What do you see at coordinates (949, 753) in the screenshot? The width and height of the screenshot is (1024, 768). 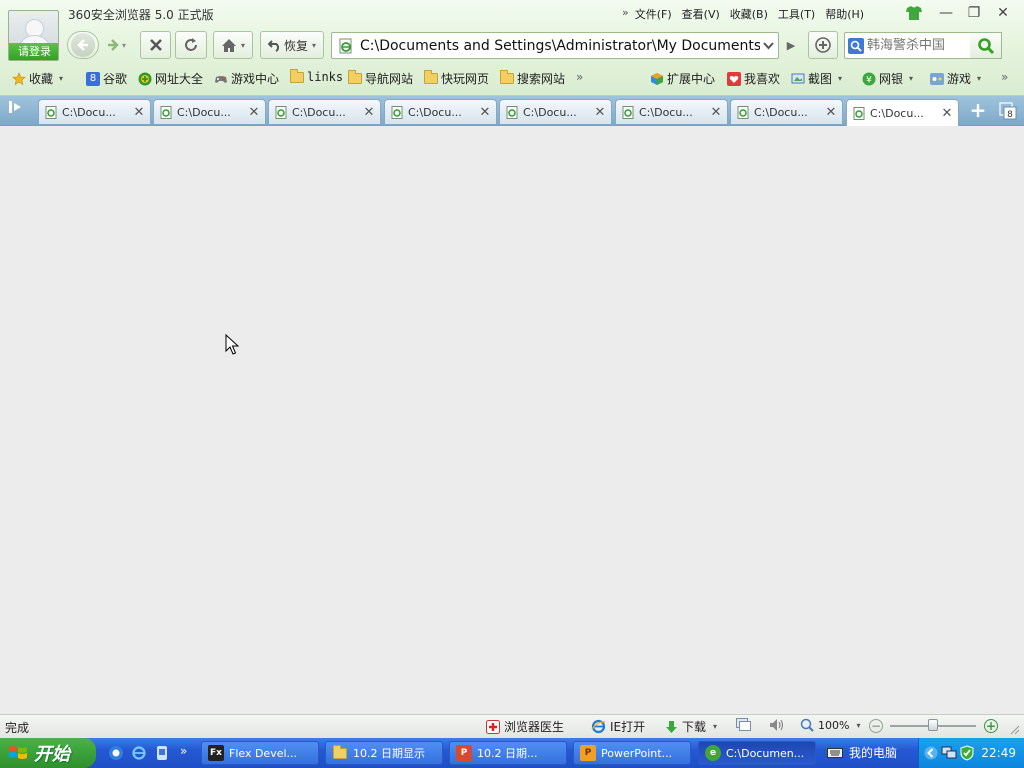 I see `network-icon` at bounding box center [949, 753].